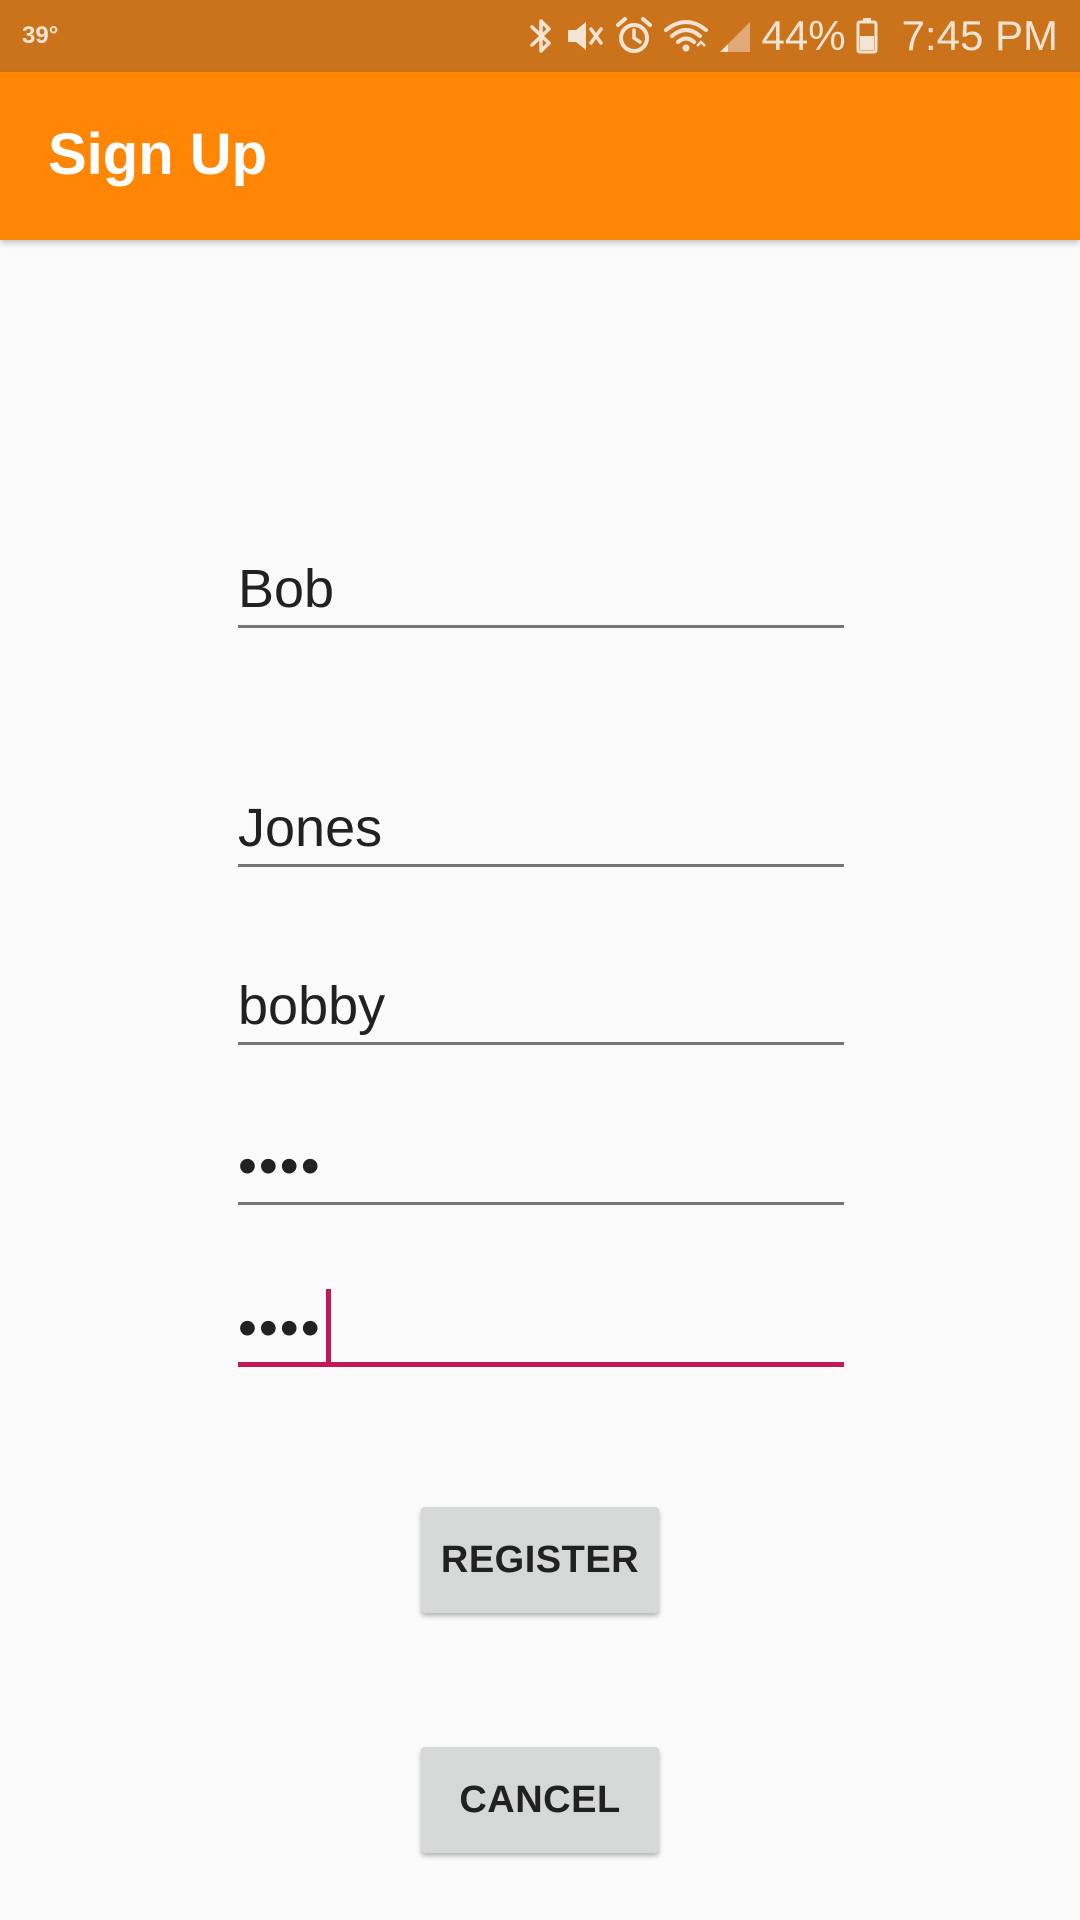 The image size is (1080, 1920). Describe the element at coordinates (867, 36) in the screenshot. I see `battery-icon` at that location.